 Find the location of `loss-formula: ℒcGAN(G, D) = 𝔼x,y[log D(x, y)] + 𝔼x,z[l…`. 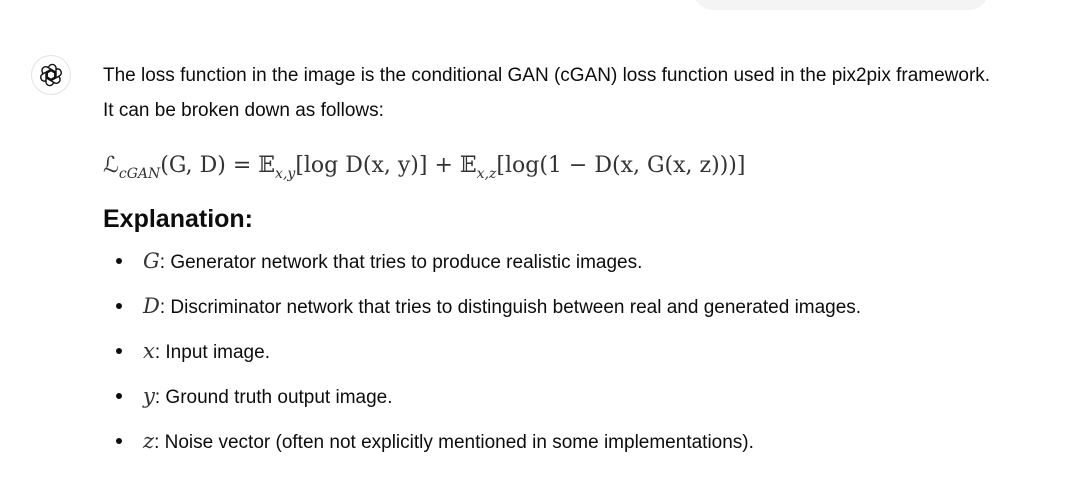

loss-formula: ℒcGAN(G, D) = 𝔼x,y[log D(x, y)] + 𝔼x,z[l… is located at coordinates (553, 166).